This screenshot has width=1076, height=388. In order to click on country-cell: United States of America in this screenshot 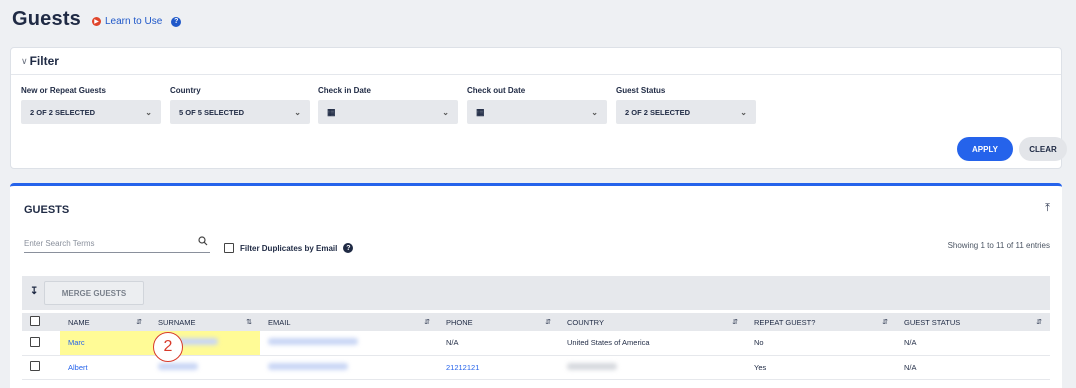, I will do `click(652, 343)`.